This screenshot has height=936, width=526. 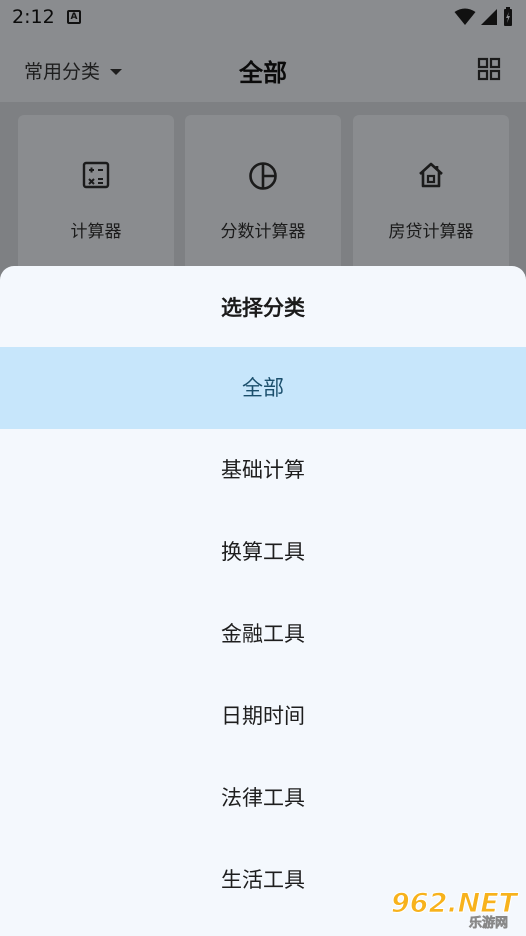 What do you see at coordinates (263, 552) in the screenshot?
I see `category-option-conversion: 换算工具` at bounding box center [263, 552].